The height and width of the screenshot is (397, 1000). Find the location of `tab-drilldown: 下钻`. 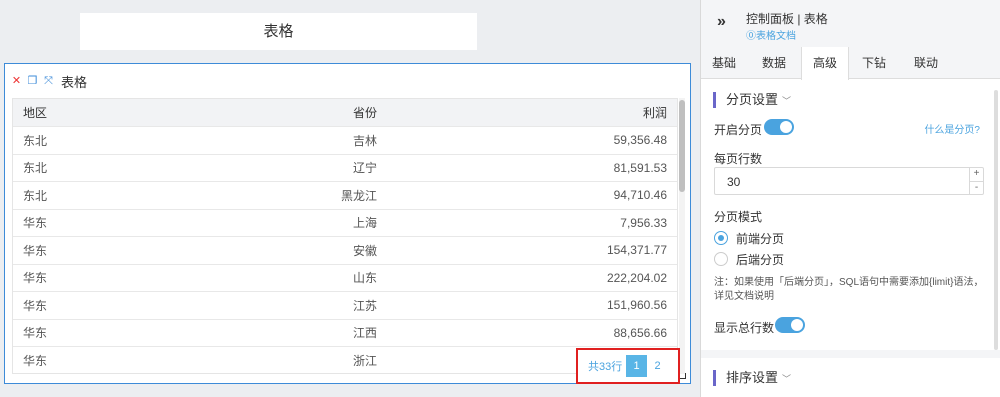

tab-drilldown: 下钻 is located at coordinates (874, 63).